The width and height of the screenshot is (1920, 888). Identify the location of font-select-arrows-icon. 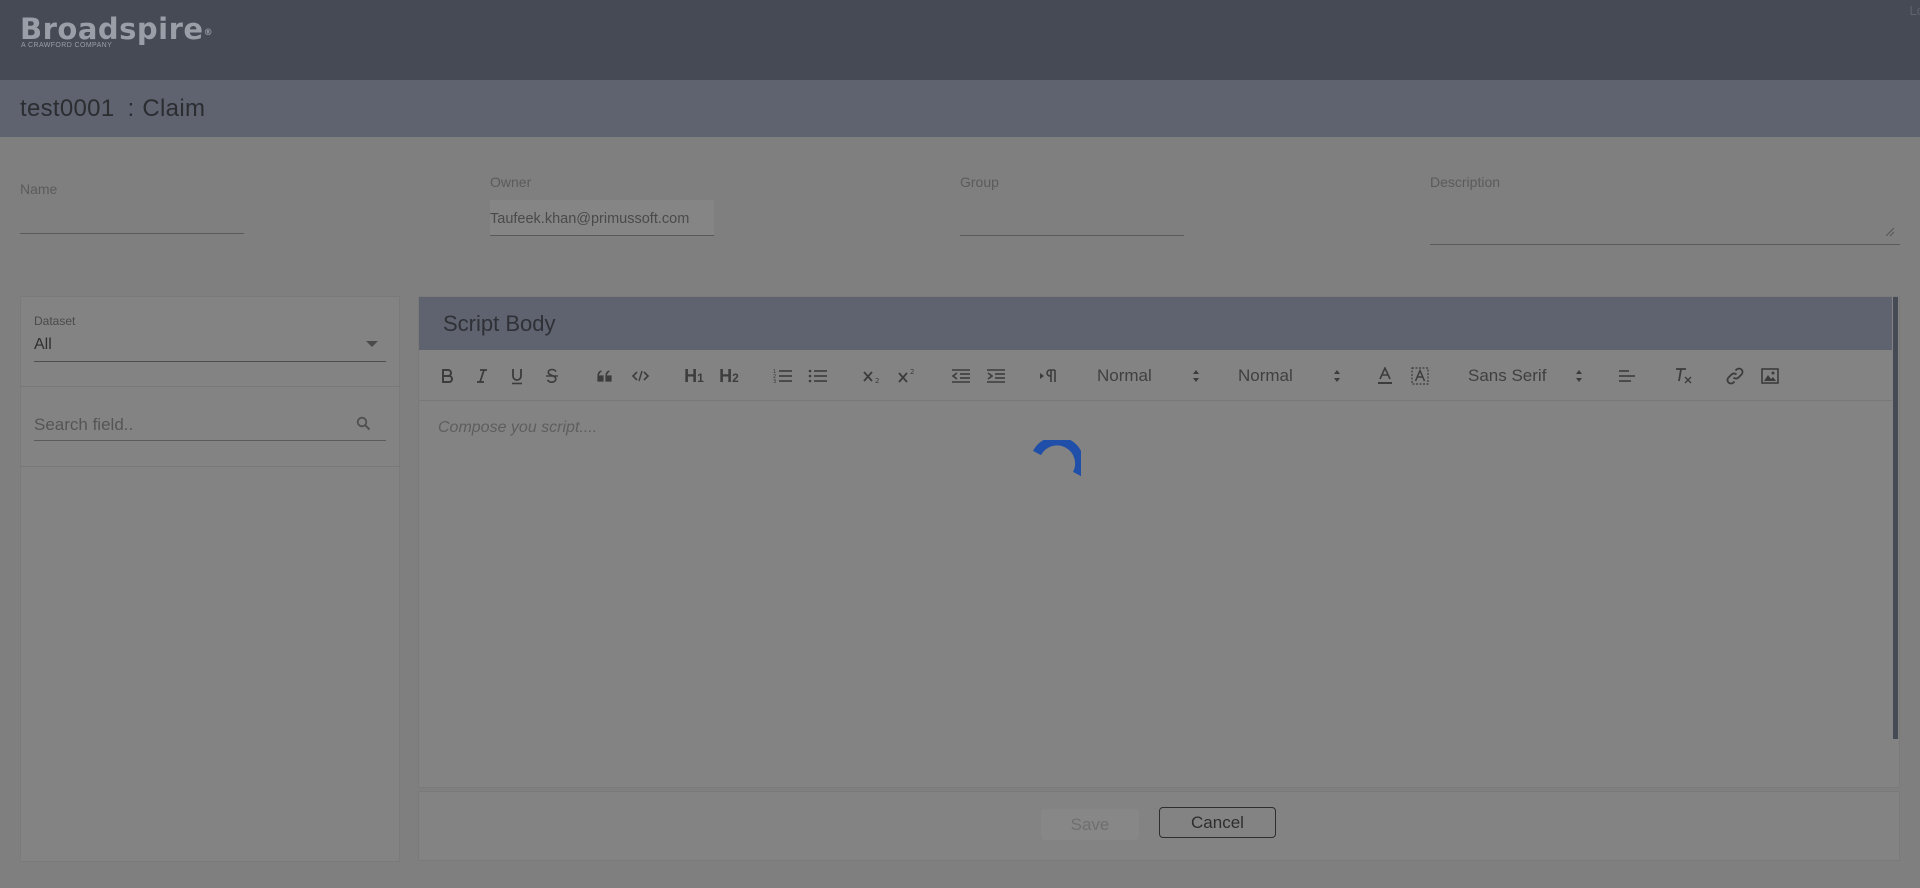
(1579, 376).